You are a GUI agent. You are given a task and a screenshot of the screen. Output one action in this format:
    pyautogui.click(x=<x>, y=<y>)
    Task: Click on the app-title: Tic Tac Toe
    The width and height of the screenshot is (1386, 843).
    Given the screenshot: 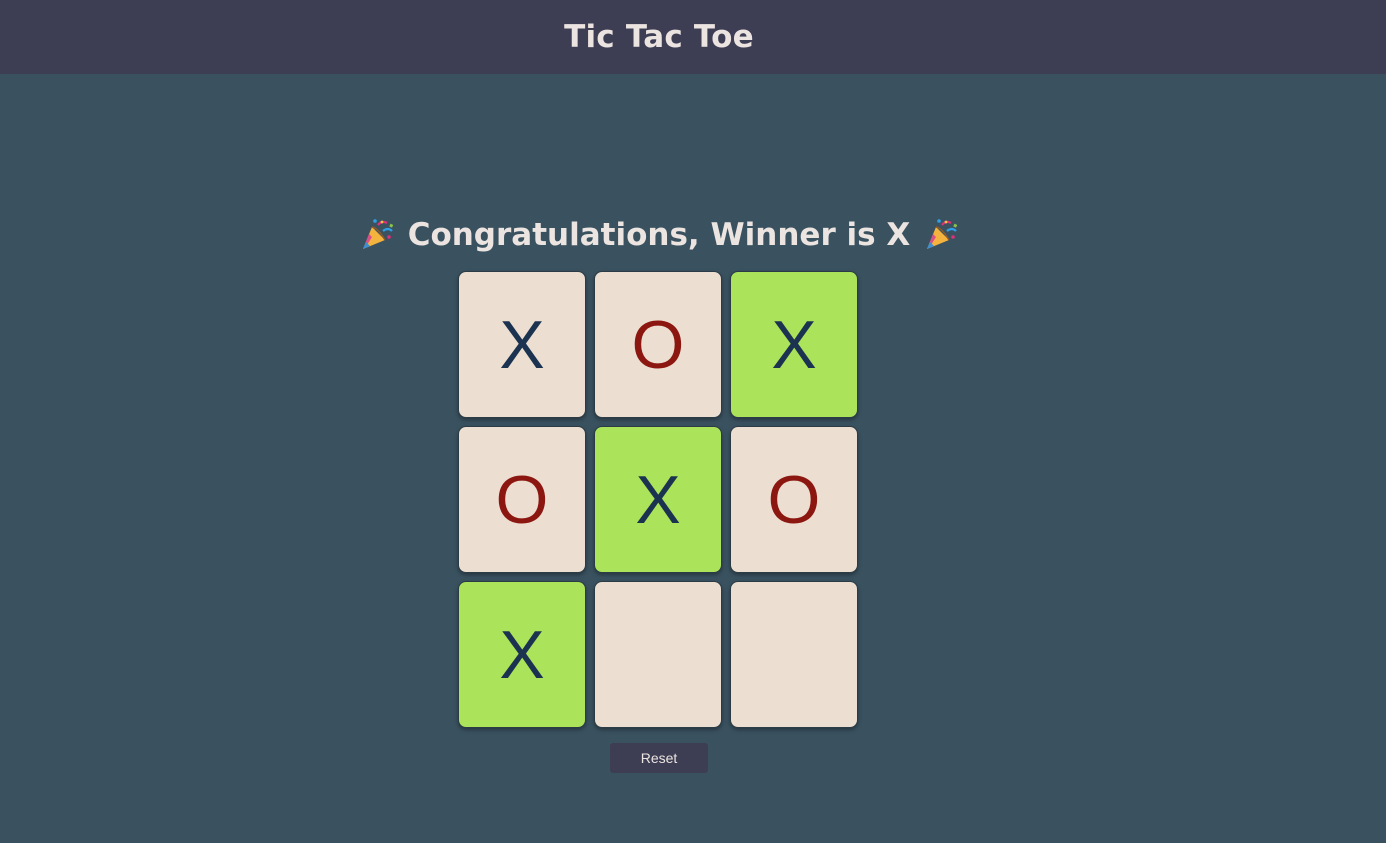 What is the action you would take?
    pyautogui.click(x=659, y=37)
    